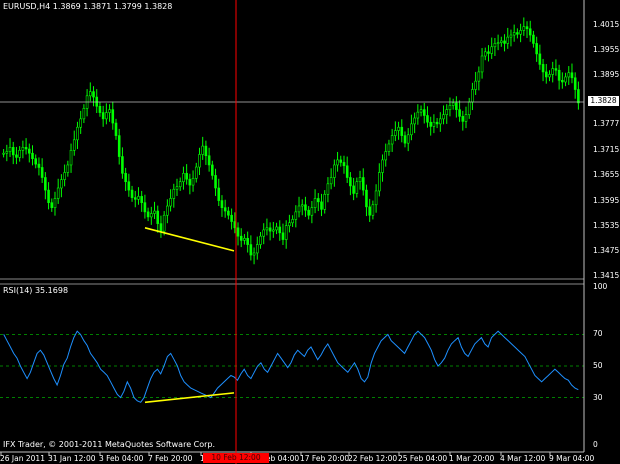 The height and width of the screenshot is (464, 620). I want to click on price-tick: 1.3655, so click(606, 175).